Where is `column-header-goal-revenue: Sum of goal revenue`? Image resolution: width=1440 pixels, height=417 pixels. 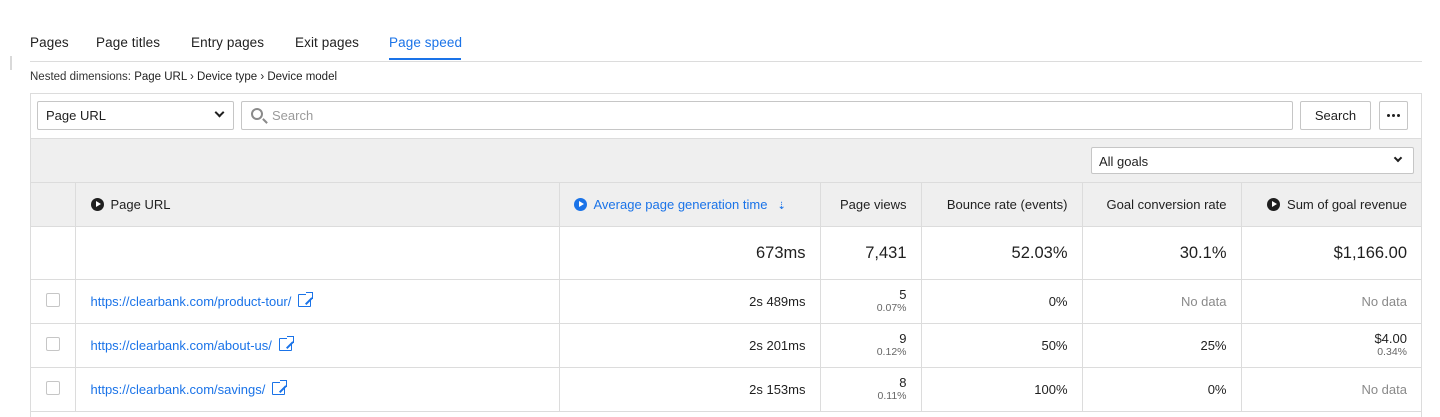 column-header-goal-revenue: Sum of goal revenue is located at coordinates (1331, 204).